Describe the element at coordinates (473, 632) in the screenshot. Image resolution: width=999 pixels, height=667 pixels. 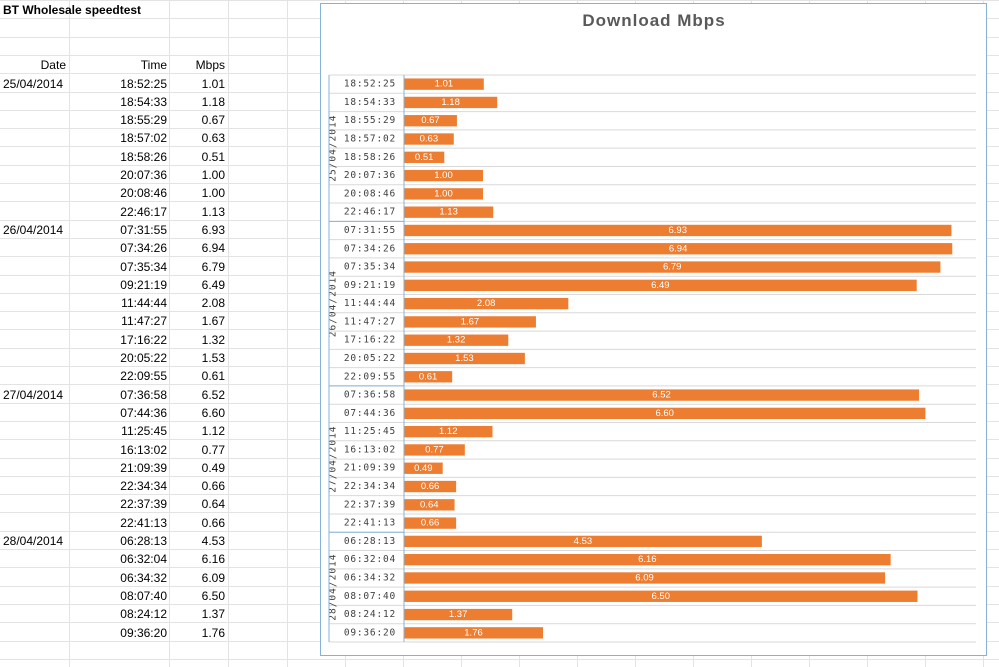
I see `bar-data-label: 1.76` at that location.